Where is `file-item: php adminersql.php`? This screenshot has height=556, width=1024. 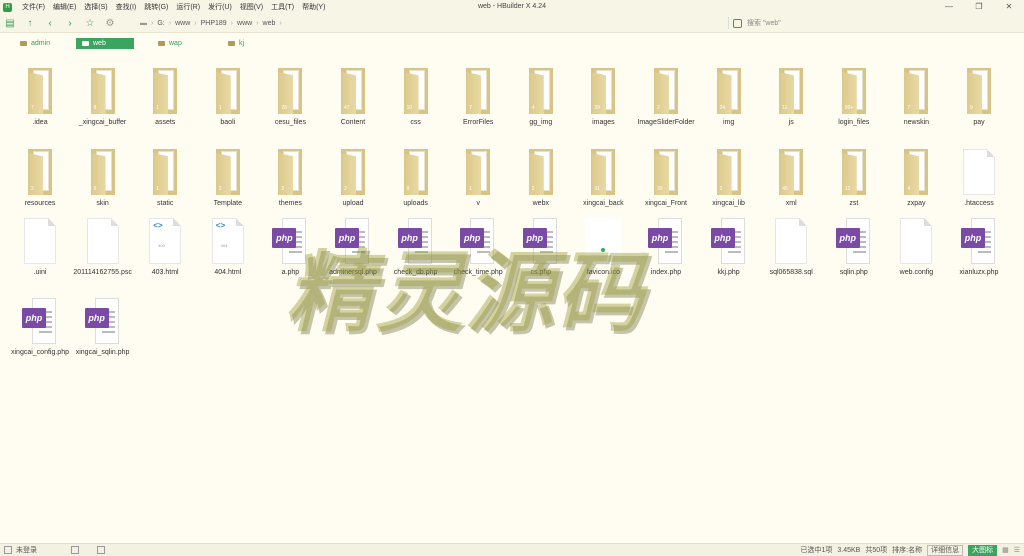
file-item: php adminersql.php is located at coordinates (353, 247).